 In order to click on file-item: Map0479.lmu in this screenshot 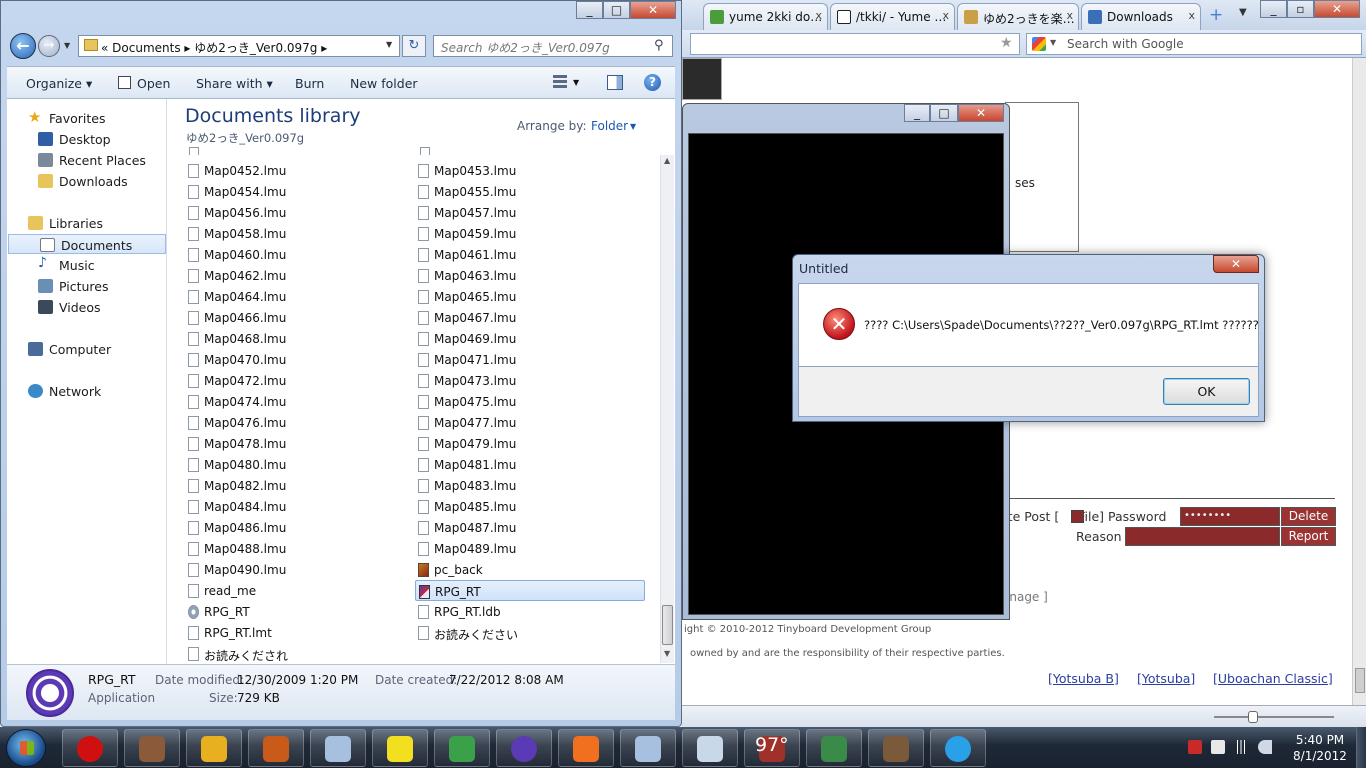, I will do `click(530, 443)`.